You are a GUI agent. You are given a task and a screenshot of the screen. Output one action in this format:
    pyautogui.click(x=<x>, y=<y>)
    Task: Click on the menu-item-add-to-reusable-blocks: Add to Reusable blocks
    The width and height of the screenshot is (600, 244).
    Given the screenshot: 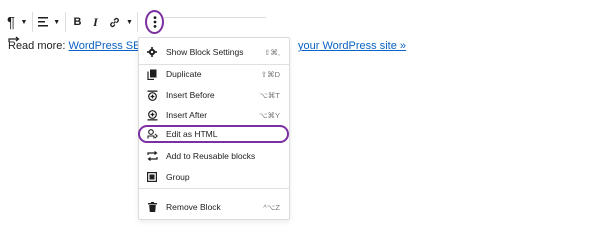 What is the action you would take?
    pyautogui.click(x=214, y=156)
    